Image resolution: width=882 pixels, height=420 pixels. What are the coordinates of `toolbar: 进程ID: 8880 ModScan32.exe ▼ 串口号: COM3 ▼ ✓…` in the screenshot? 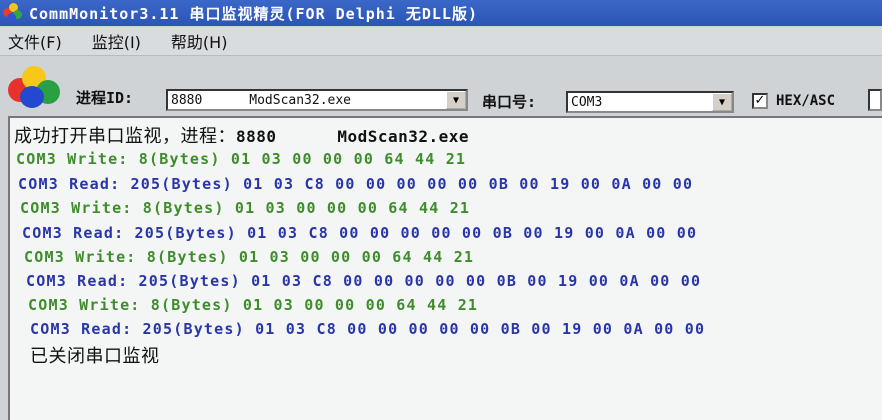 It's located at (441, 86).